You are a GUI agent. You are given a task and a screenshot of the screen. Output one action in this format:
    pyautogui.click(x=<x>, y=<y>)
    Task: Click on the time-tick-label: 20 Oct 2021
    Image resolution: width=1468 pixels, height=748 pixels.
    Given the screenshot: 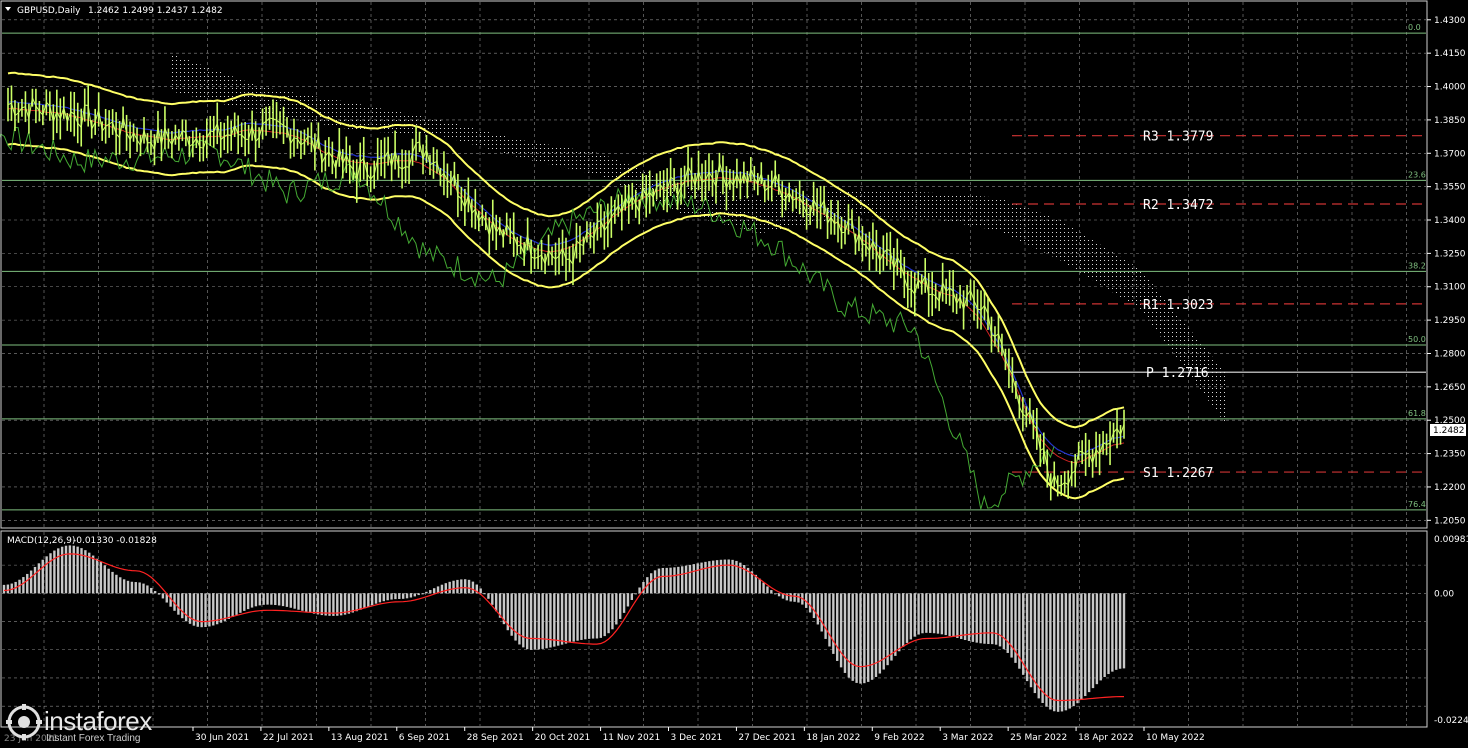 What is the action you would take?
    pyautogui.click(x=563, y=738)
    